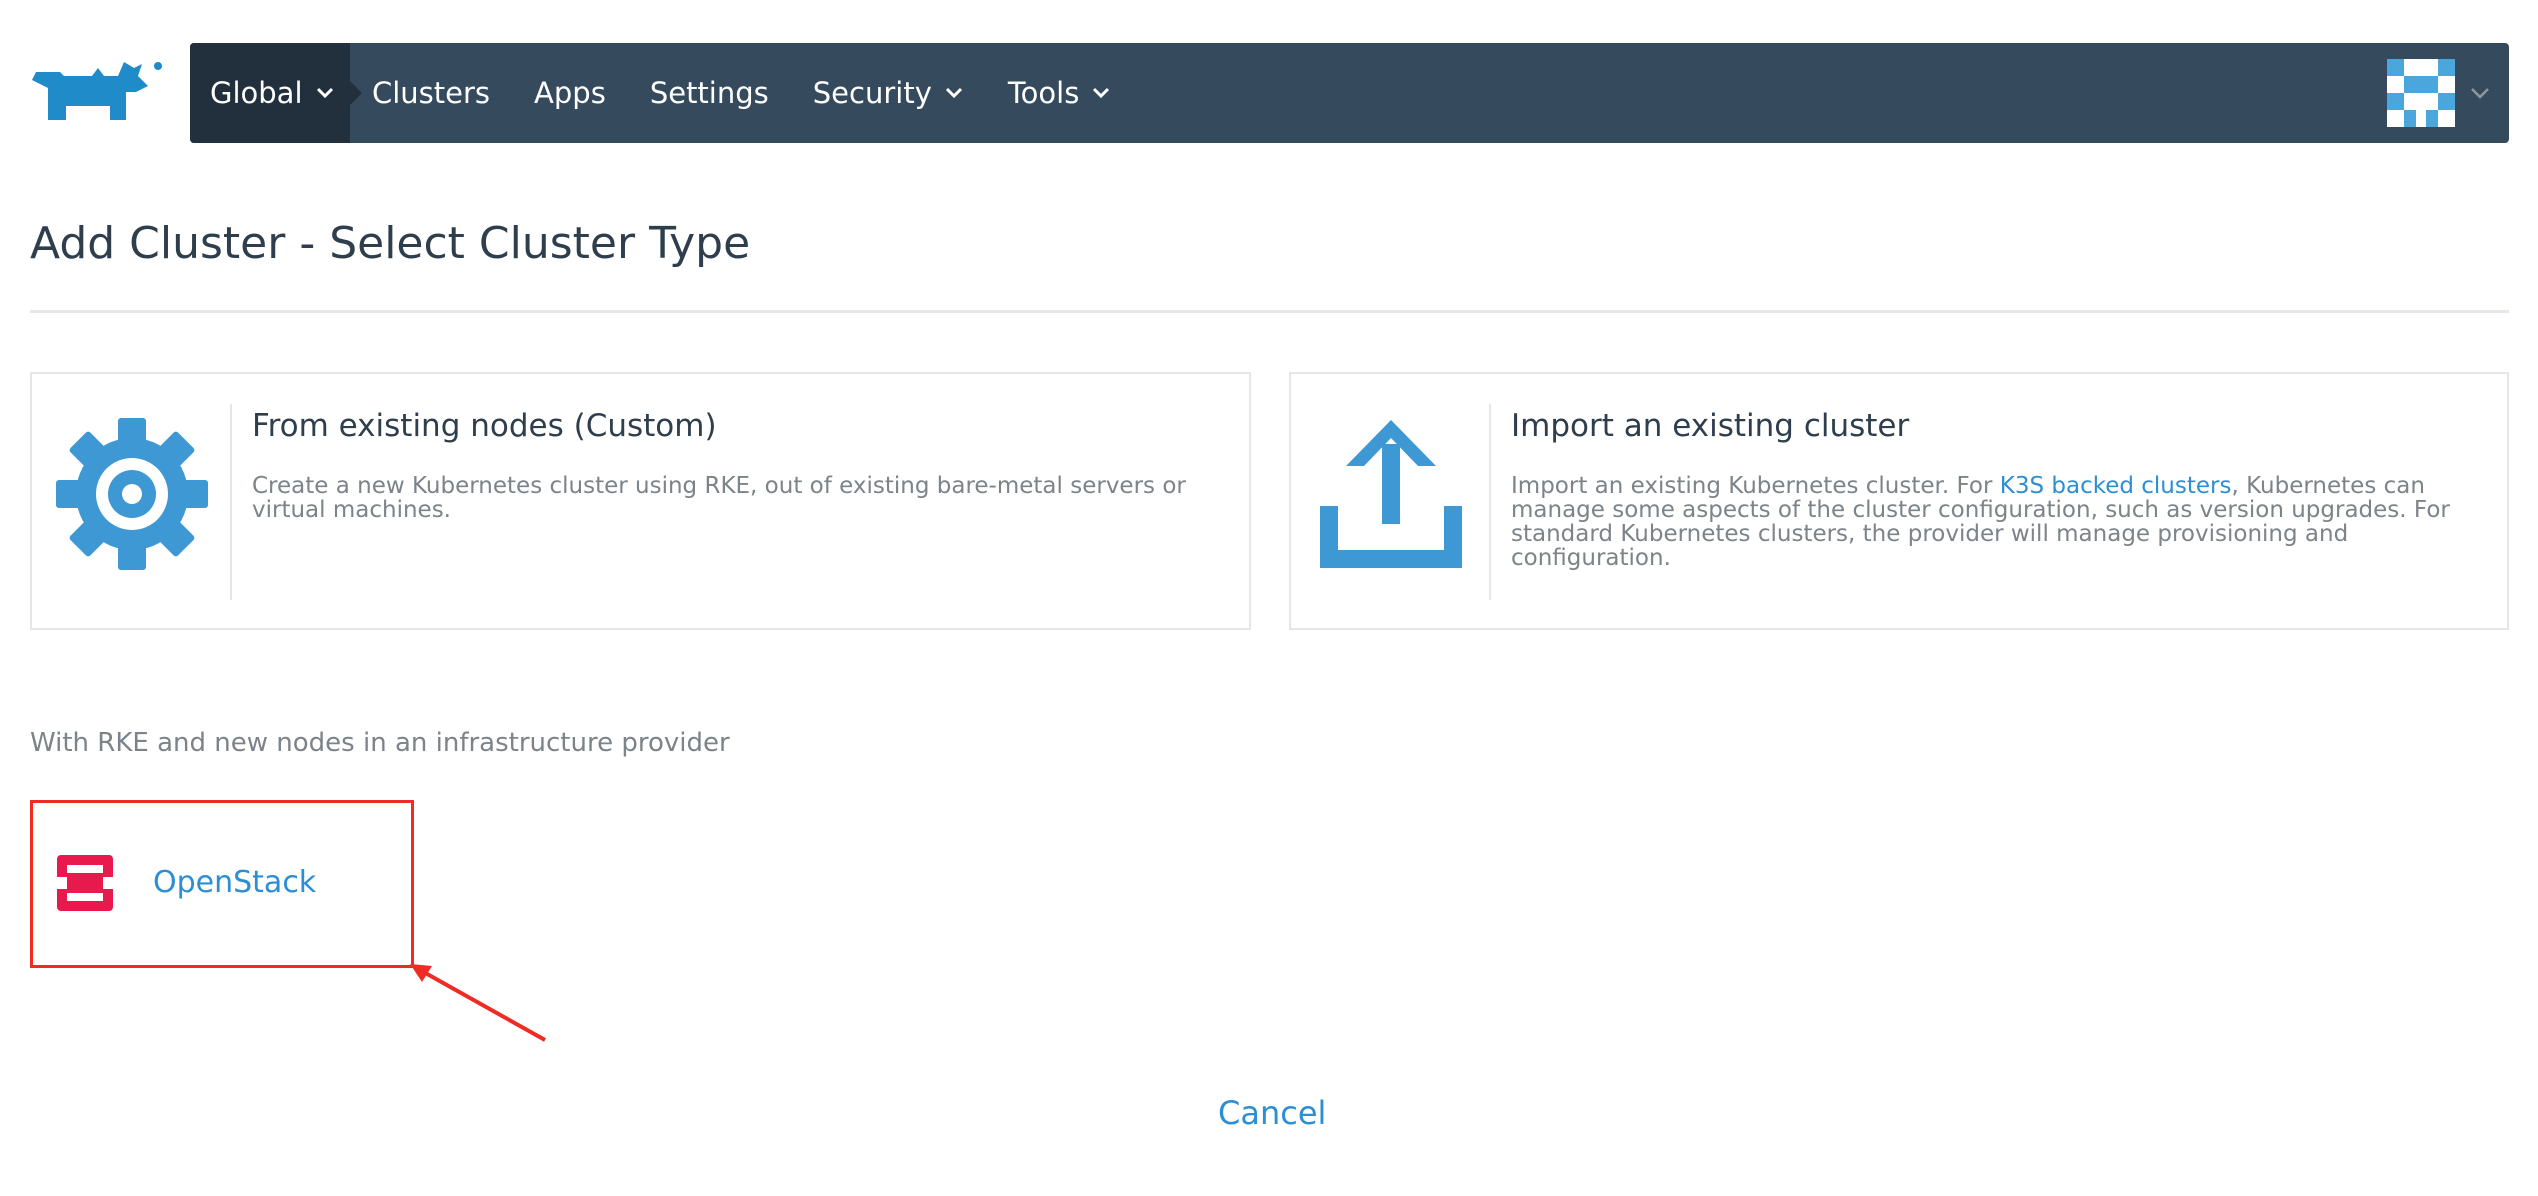 The image size is (2538, 1196). What do you see at coordinates (1710, 426) in the screenshot?
I see `card-import-title: Import an existing cluster` at bounding box center [1710, 426].